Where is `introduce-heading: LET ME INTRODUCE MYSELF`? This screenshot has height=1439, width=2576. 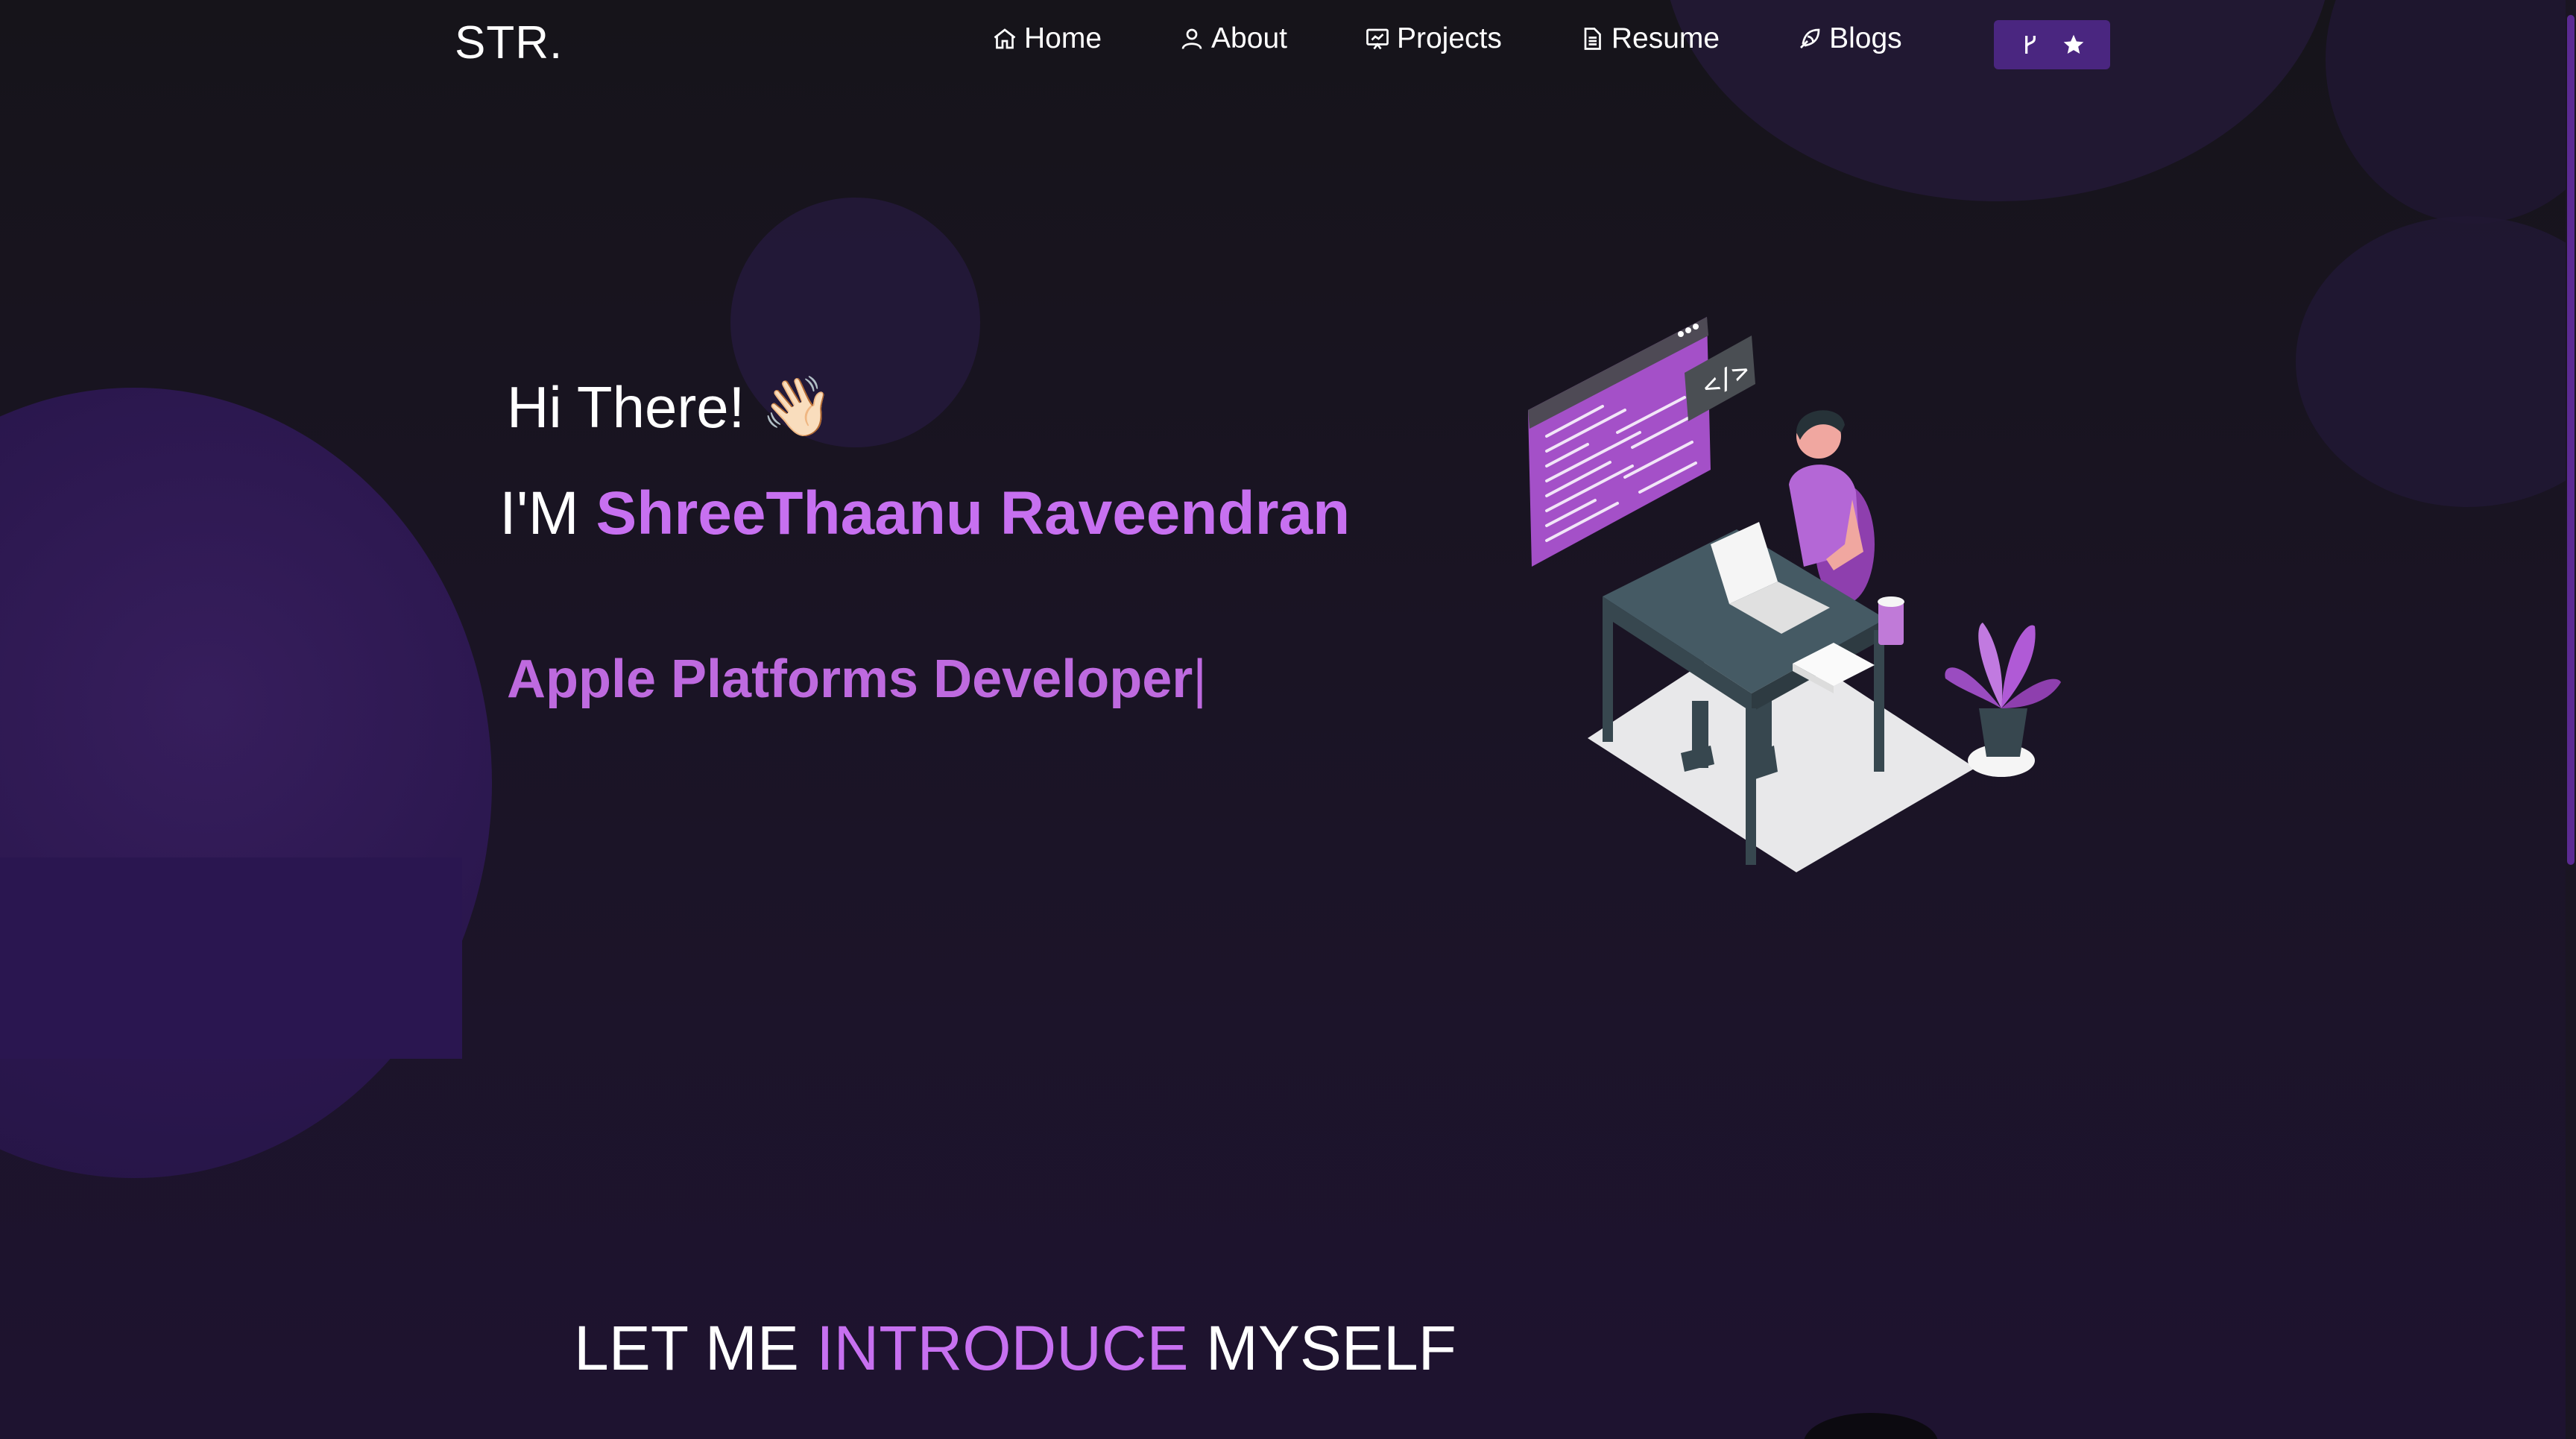
introduce-heading: LET ME INTRODUCE MYSELF is located at coordinates (1015, 1348).